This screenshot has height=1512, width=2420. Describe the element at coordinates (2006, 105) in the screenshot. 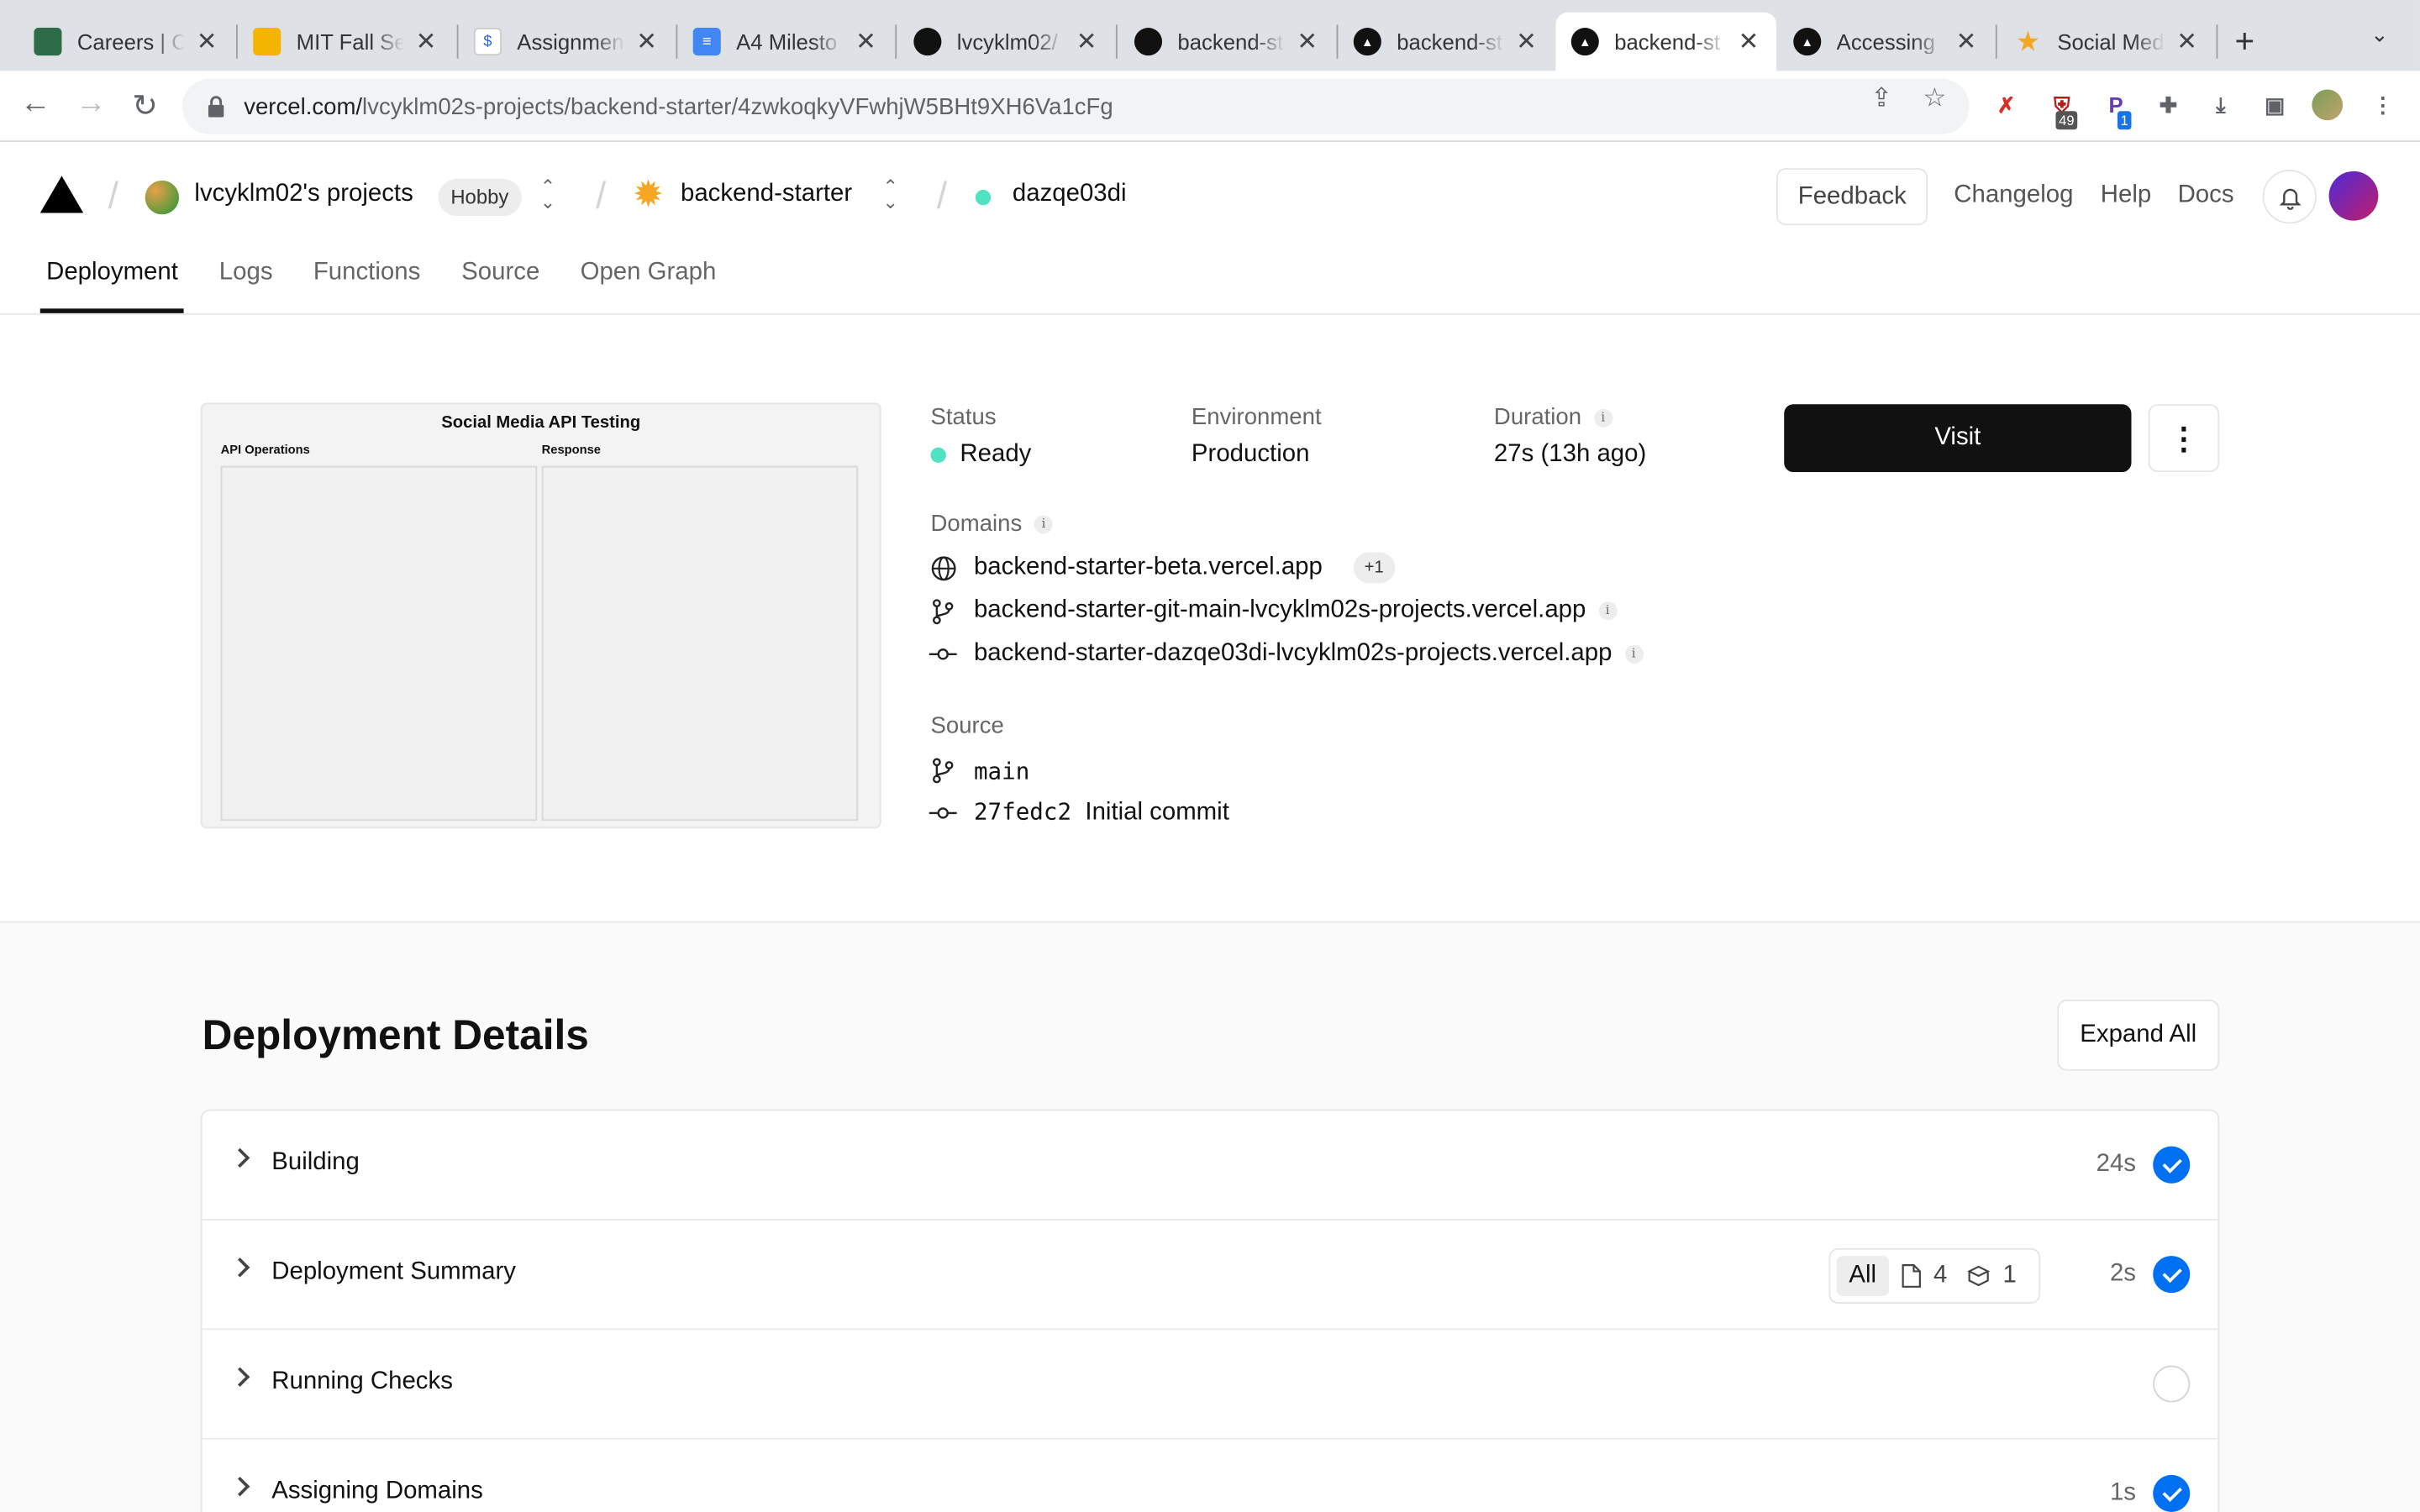

I see `extension-x-icon: ✗` at that location.